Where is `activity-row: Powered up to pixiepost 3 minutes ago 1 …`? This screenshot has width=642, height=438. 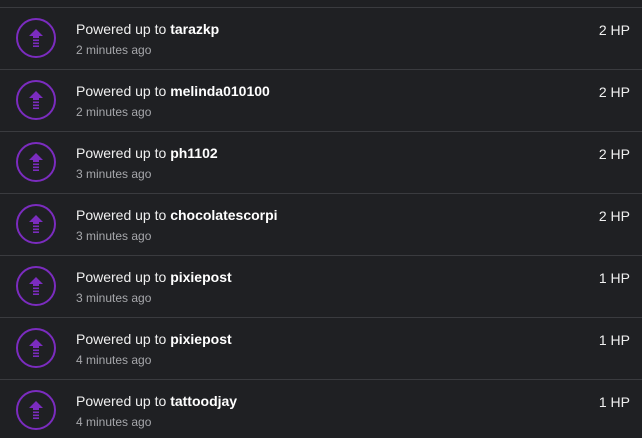
activity-row: Powered up to pixiepost 3 minutes ago 1 … is located at coordinates (321, 286).